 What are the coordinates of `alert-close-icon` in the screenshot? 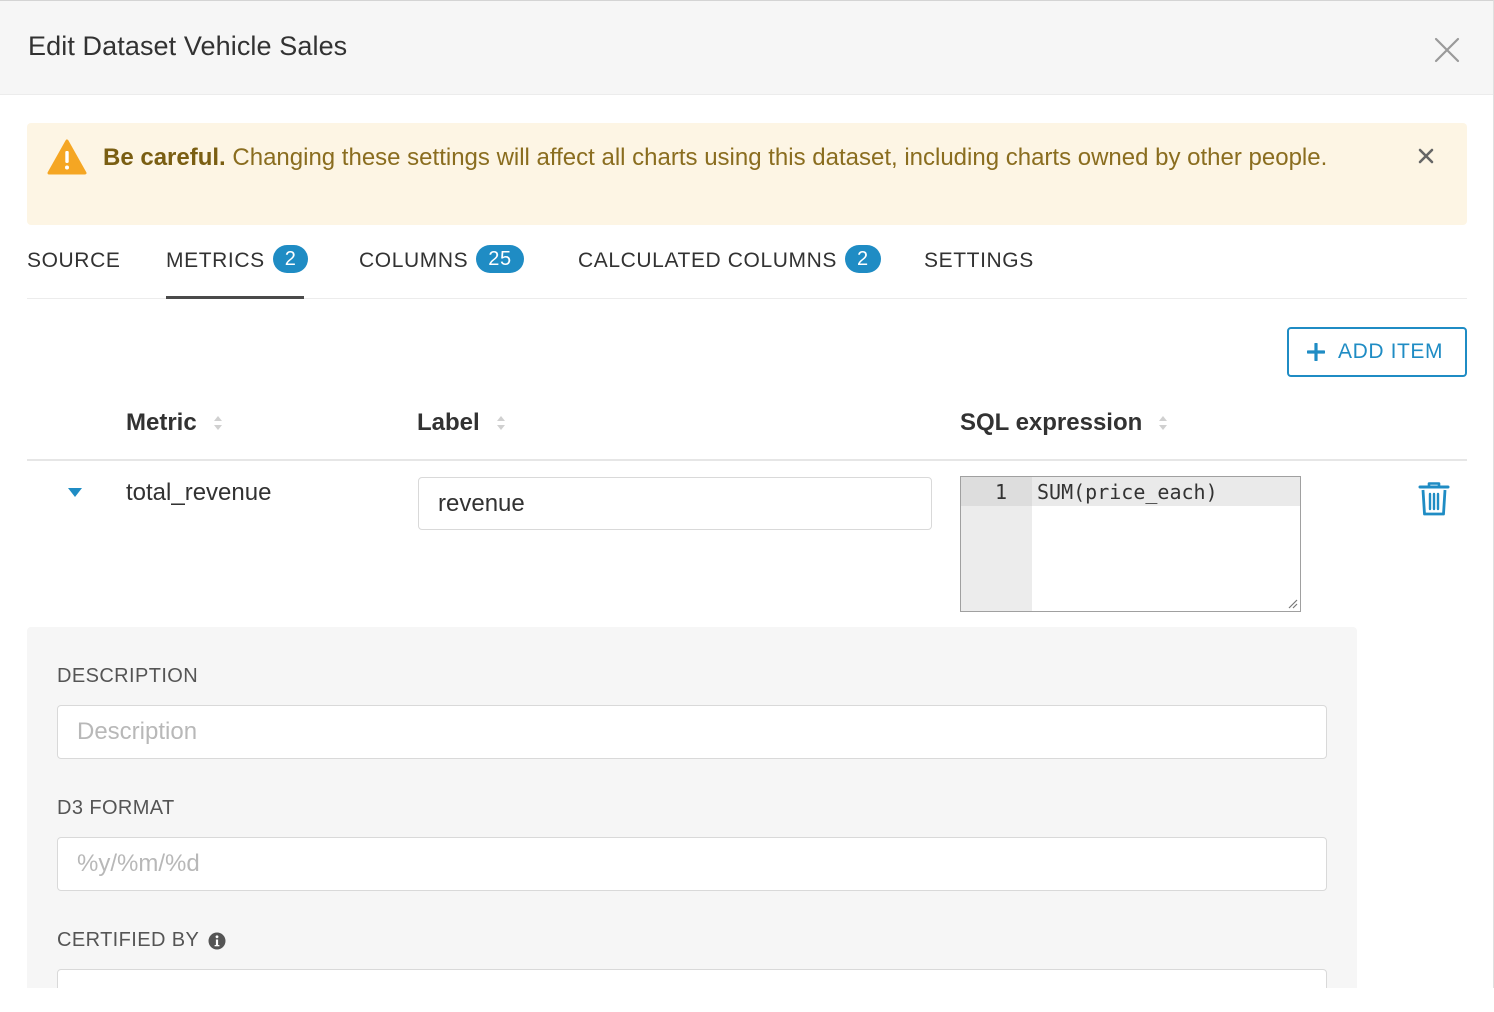 It's located at (1426, 156).